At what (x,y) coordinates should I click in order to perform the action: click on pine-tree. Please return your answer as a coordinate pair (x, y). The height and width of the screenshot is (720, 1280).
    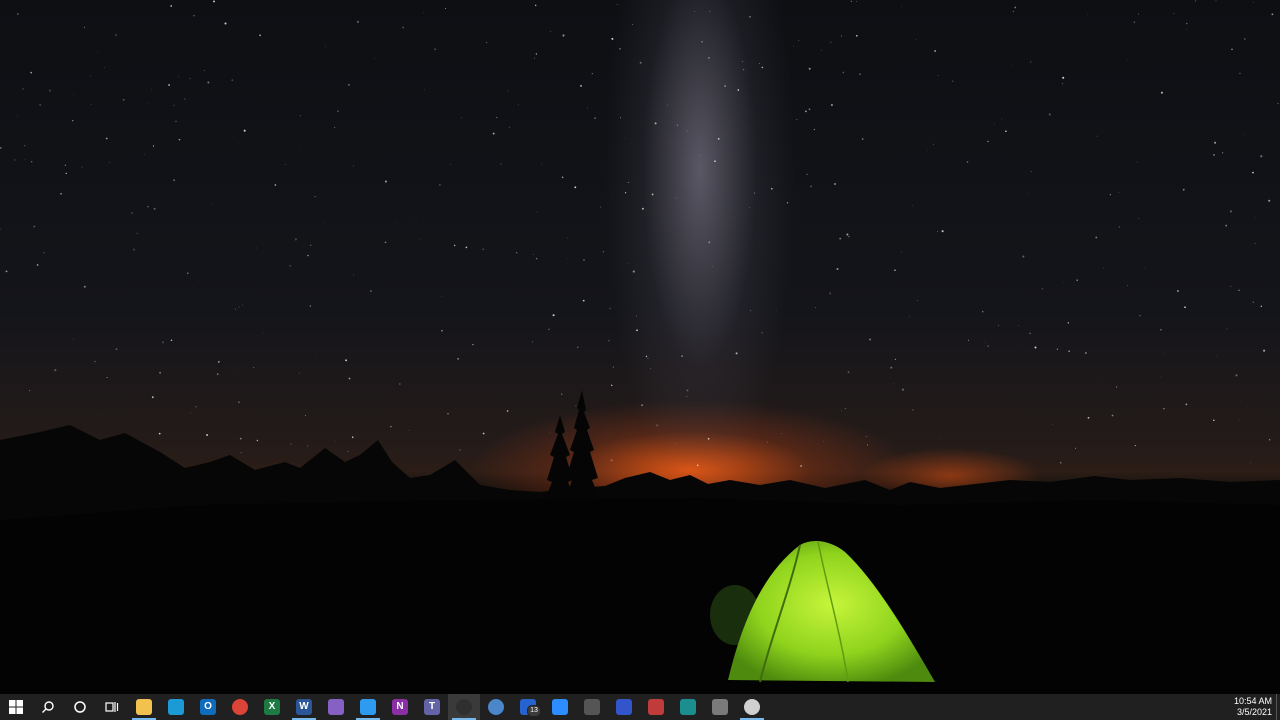
    Looking at the image, I should click on (583, 445).